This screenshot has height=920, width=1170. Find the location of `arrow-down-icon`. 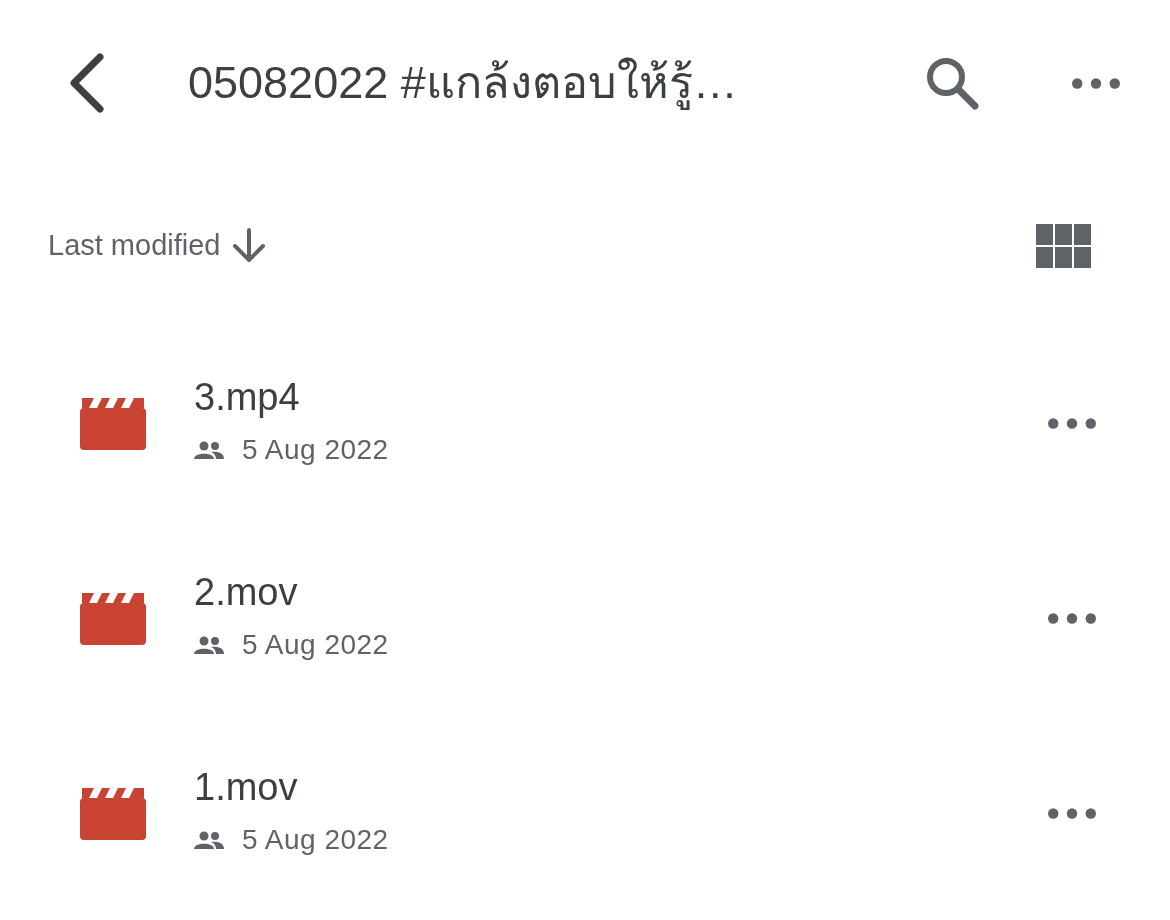

arrow-down-icon is located at coordinates (248, 246).